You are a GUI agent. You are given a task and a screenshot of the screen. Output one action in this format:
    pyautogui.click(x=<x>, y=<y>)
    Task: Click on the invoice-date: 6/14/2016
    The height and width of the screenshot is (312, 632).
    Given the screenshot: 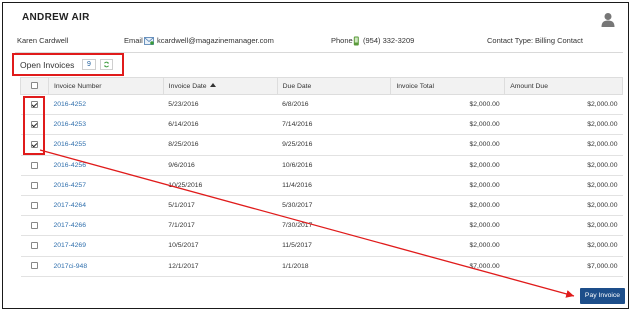 What is the action you would take?
    pyautogui.click(x=220, y=125)
    